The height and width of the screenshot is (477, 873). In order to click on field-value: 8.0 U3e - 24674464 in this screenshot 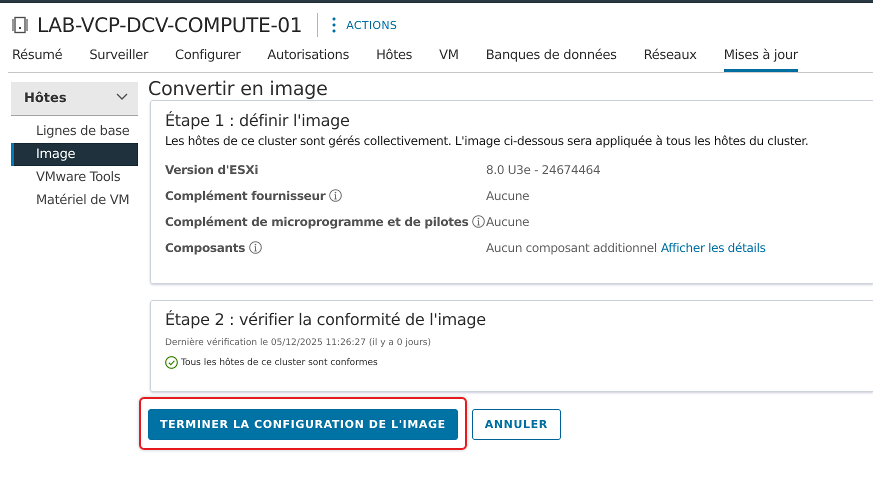, I will do `click(543, 169)`.